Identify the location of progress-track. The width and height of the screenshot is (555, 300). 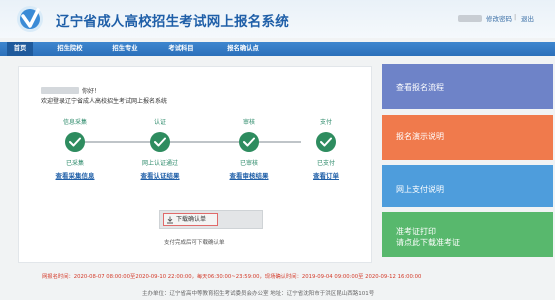
(183, 142).